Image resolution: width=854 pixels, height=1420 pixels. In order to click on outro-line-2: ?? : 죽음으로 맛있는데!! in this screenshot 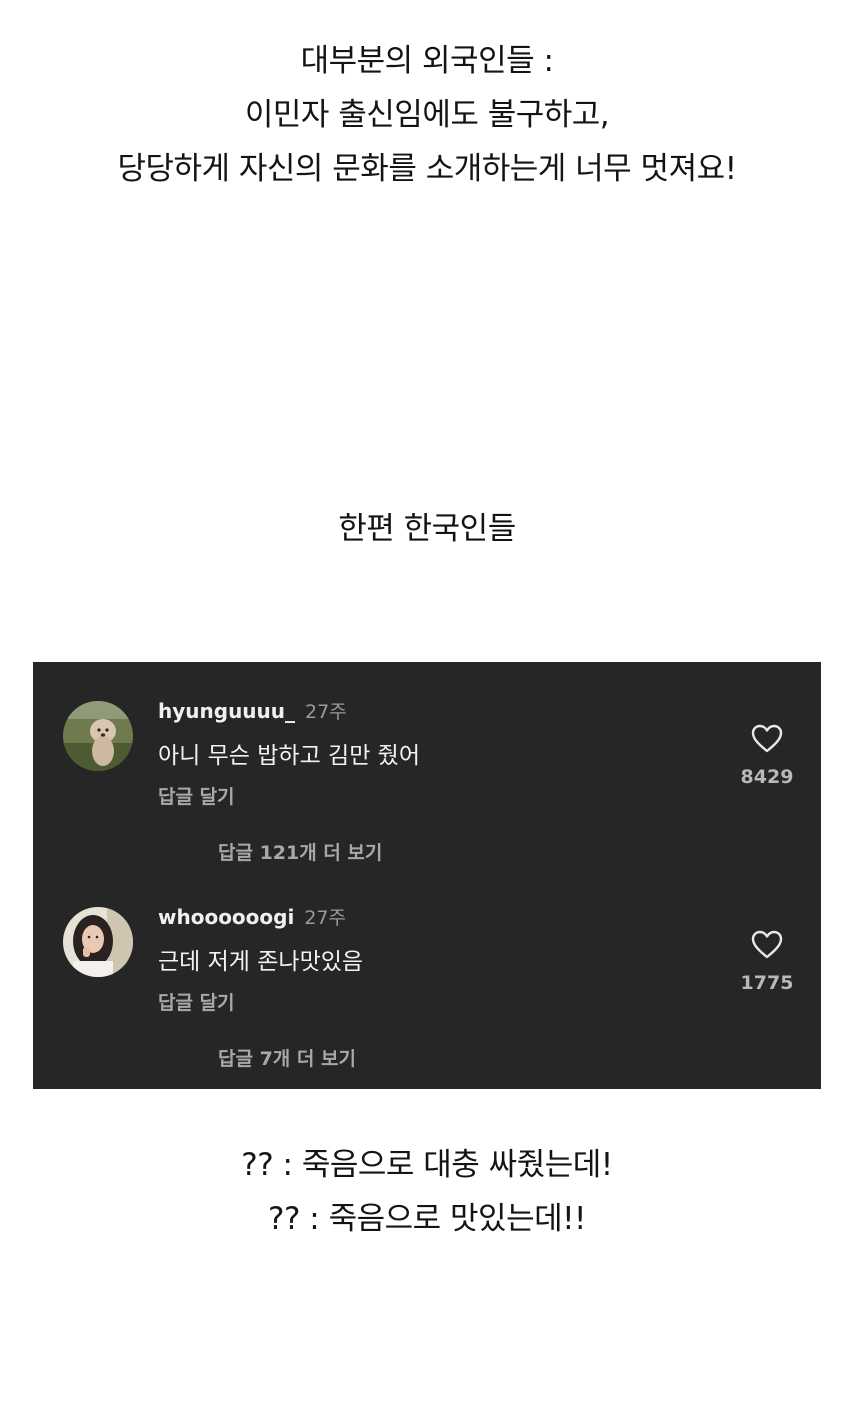, I will do `click(427, 1219)`.